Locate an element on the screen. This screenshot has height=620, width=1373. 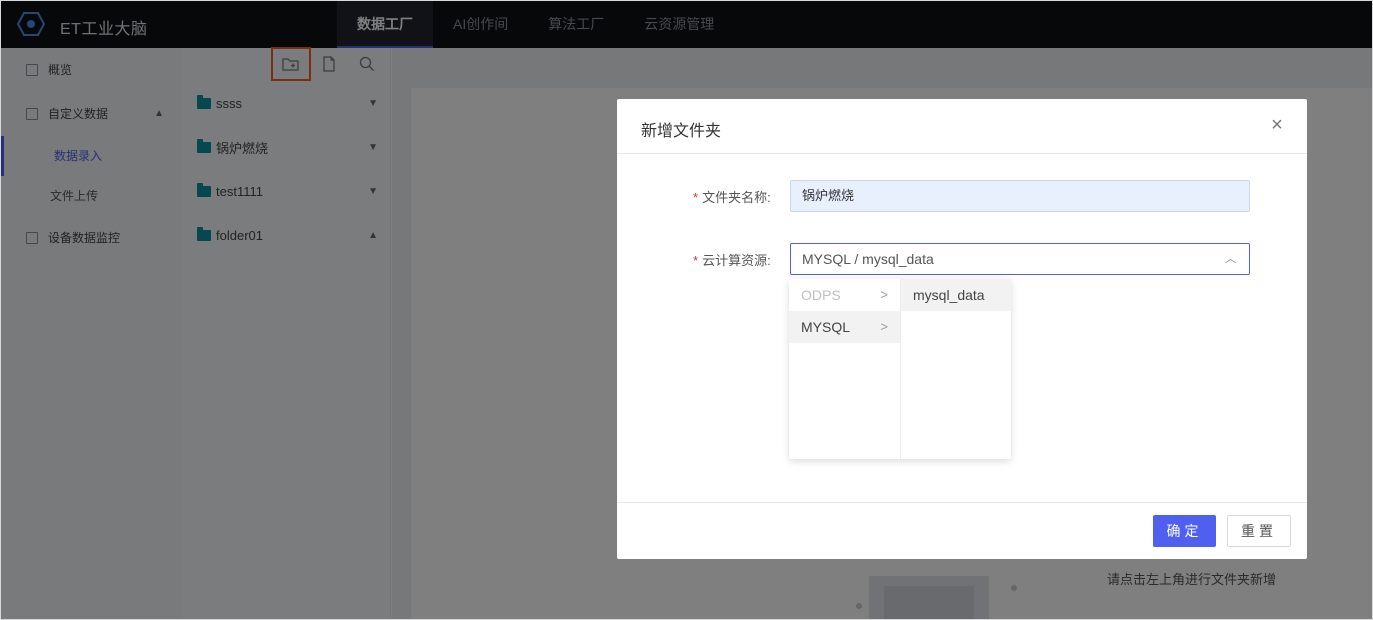
folder-name-label: * 文件夹名称: is located at coordinates (732, 196).